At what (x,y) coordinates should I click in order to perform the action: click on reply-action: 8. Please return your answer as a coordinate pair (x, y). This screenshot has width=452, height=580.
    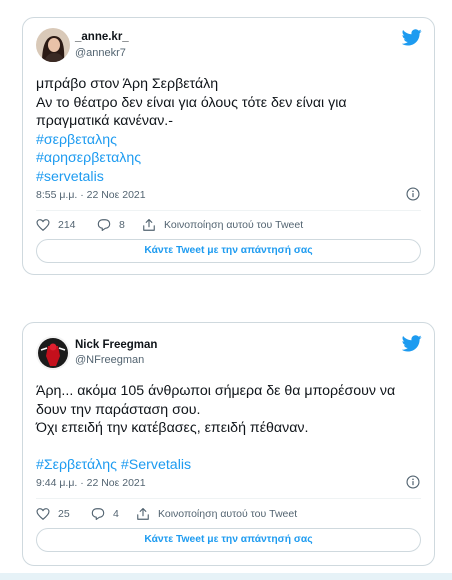
    Looking at the image, I should click on (111, 225).